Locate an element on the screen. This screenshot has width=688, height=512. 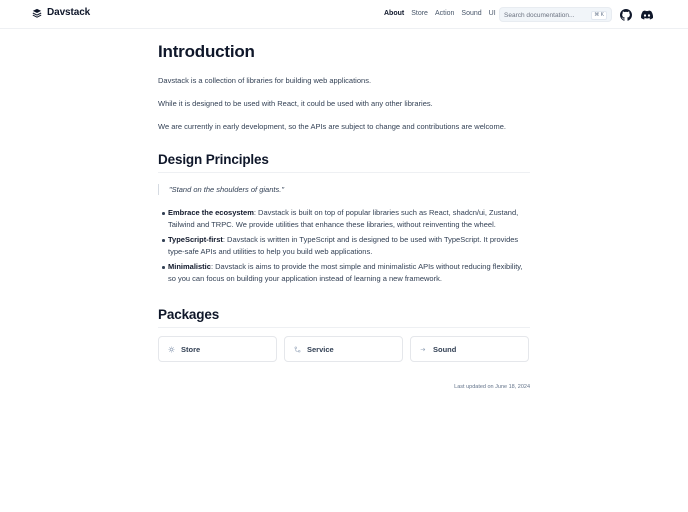
sound-icon is located at coordinates (423, 349).